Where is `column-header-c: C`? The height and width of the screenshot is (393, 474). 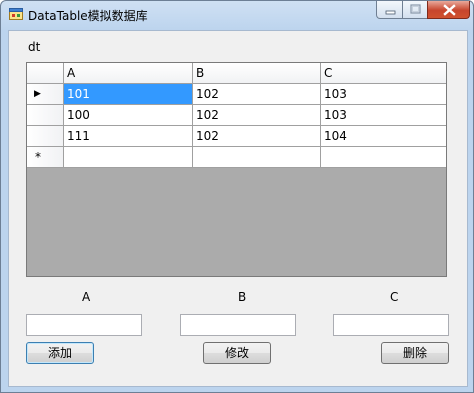
column-header-c: C is located at coordinates (383, 73).